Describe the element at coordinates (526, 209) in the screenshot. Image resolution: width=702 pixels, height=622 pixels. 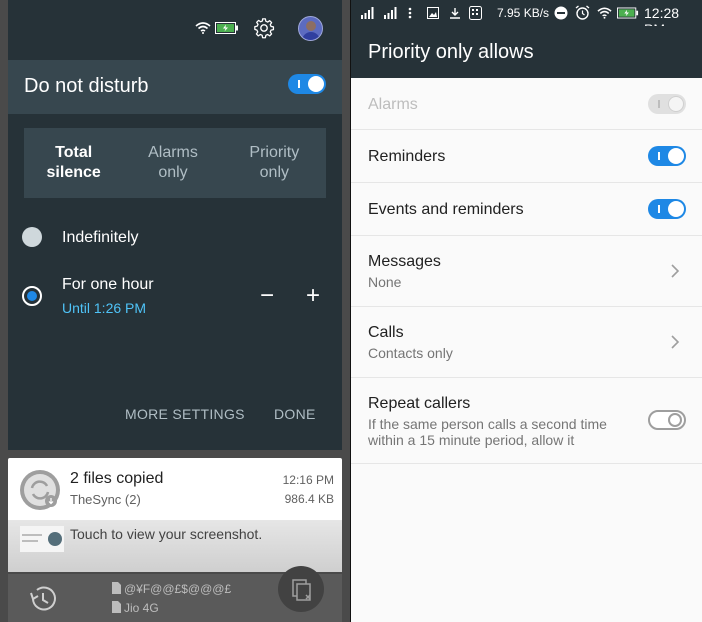
I see `setting-row-events: Events and reminders` at that location.